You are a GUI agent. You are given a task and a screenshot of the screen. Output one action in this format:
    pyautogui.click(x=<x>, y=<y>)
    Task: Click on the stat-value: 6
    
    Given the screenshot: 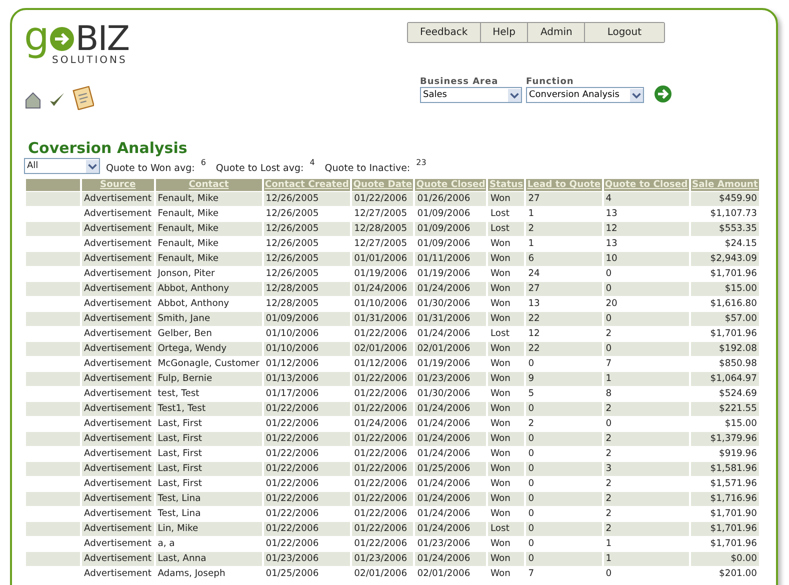 What is the action you would take?
    pyautogui.click(x=203, y=163)
    